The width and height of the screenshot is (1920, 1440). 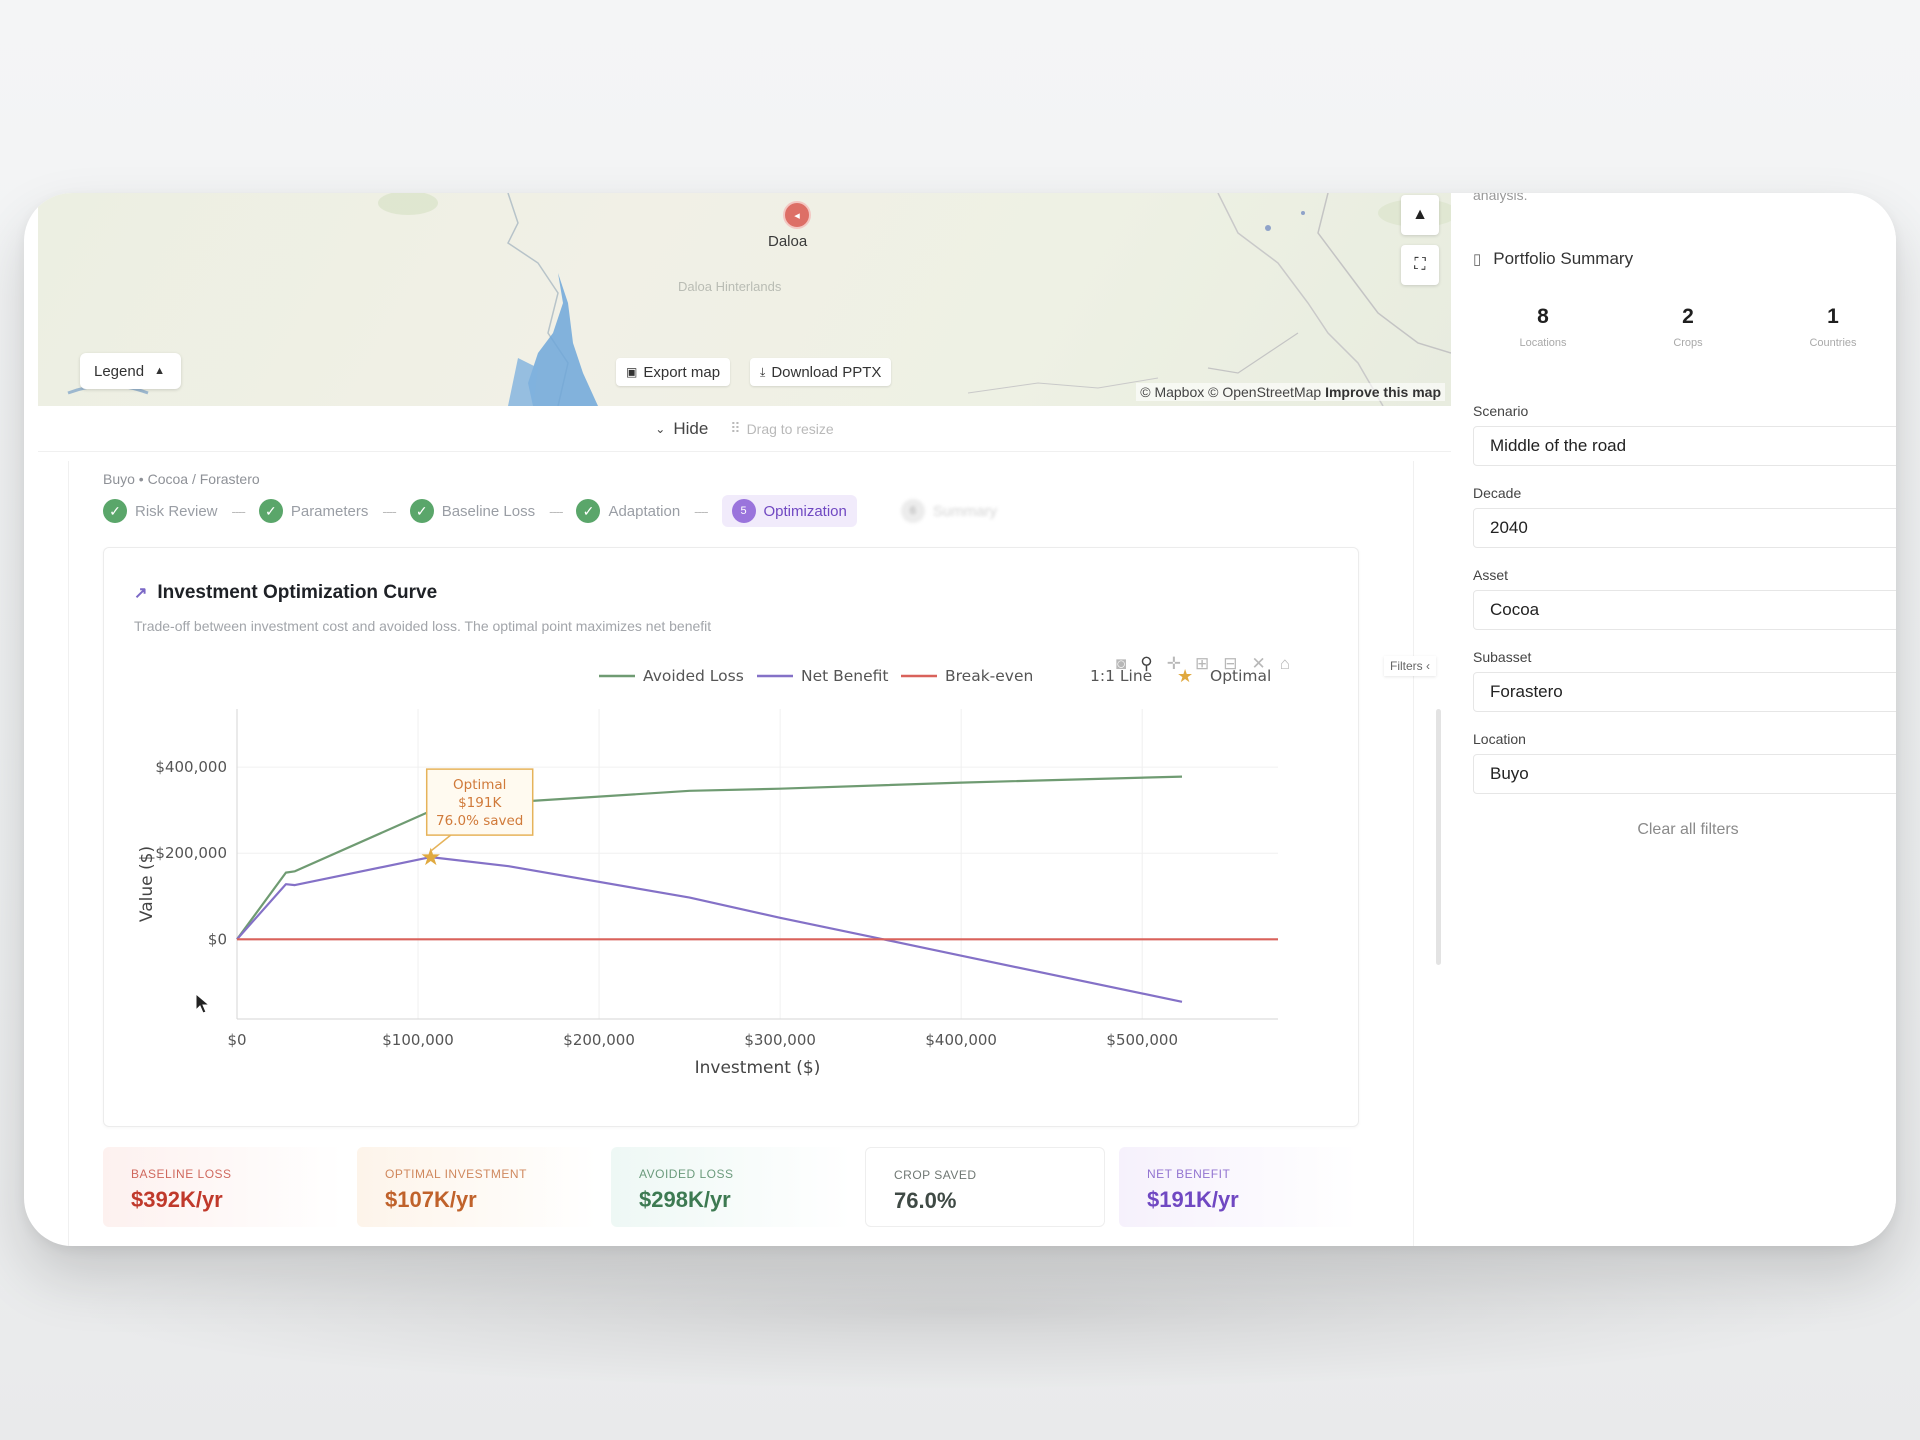 I want to click on step-number-badge: 6, so click(x=912, y=511).